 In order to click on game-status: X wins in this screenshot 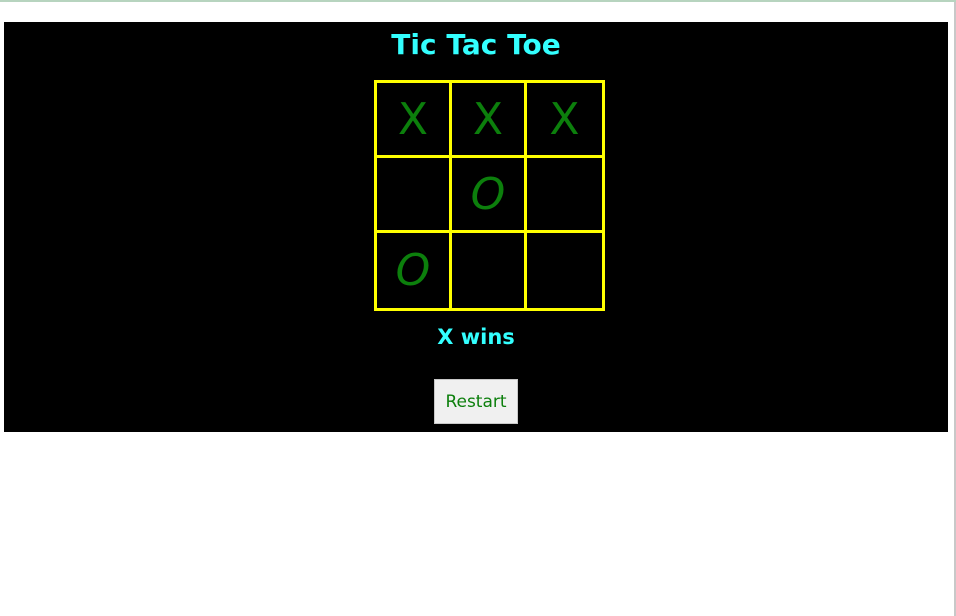, I will do `click(476, 337)`.